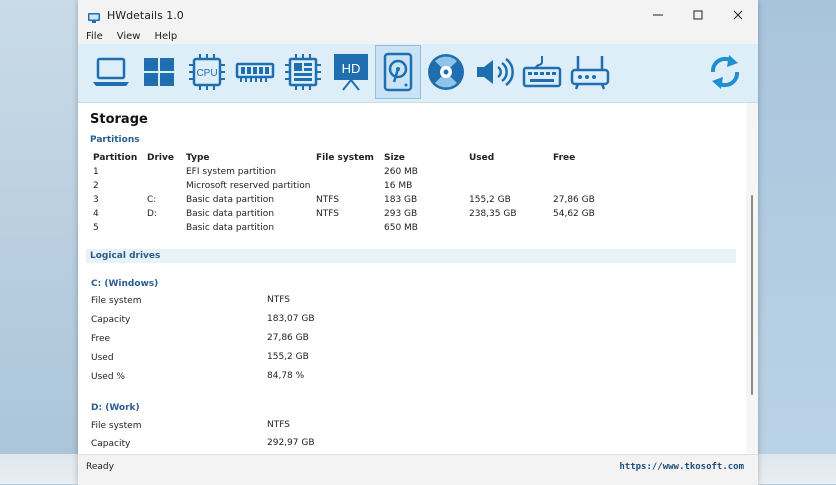 This screenshot has width=836, height=485. What do you see at coordinates (574, 200) in the screenshot?
I see `partition-free: 27,86 GB` at bounding box center [574, 200].